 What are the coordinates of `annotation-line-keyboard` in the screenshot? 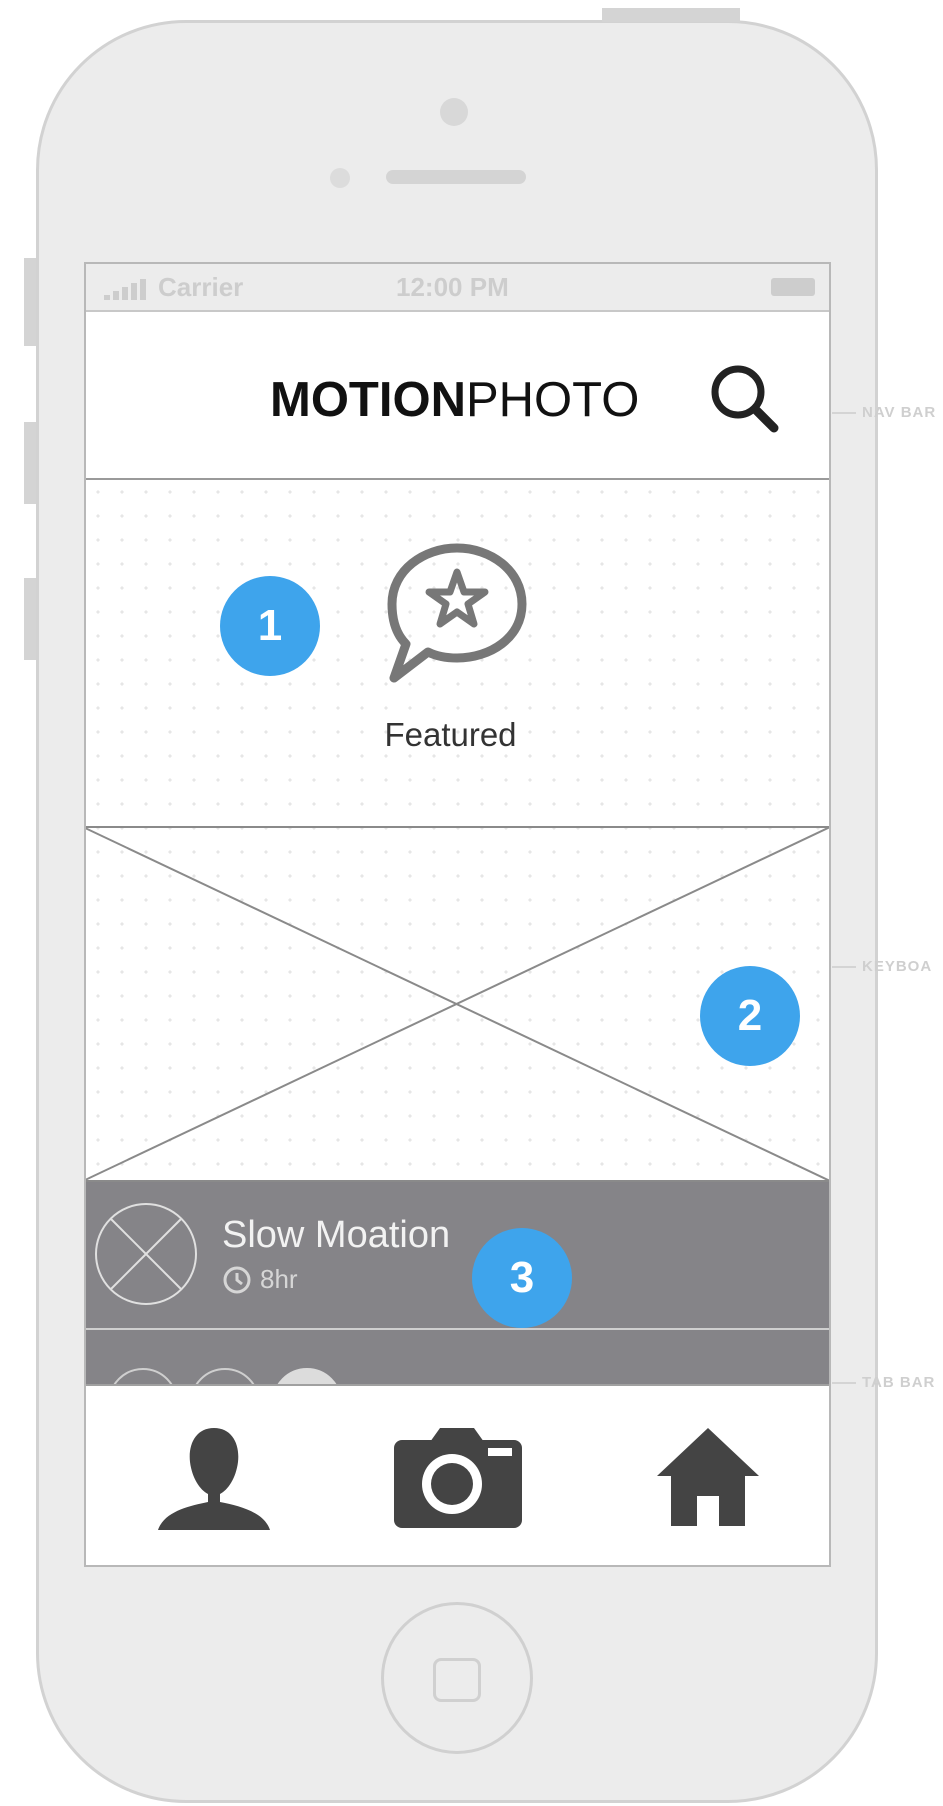 It's located at (844, 967).